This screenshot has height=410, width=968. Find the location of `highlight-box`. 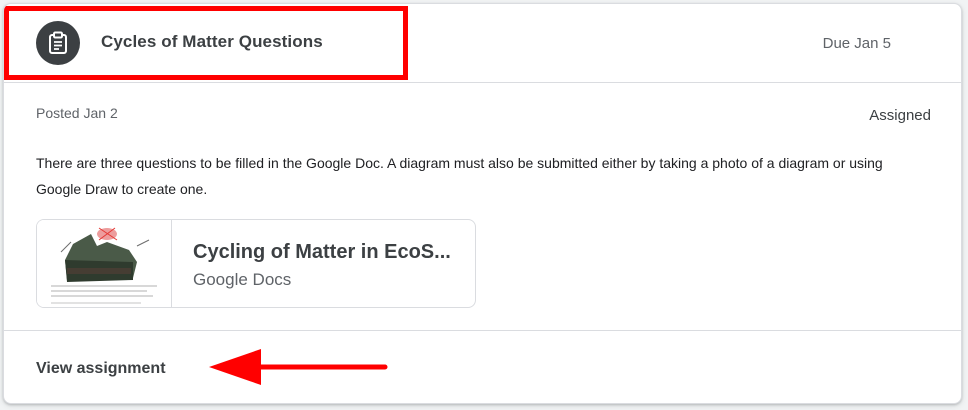

highlight-box is located at coordinates (206, 43).